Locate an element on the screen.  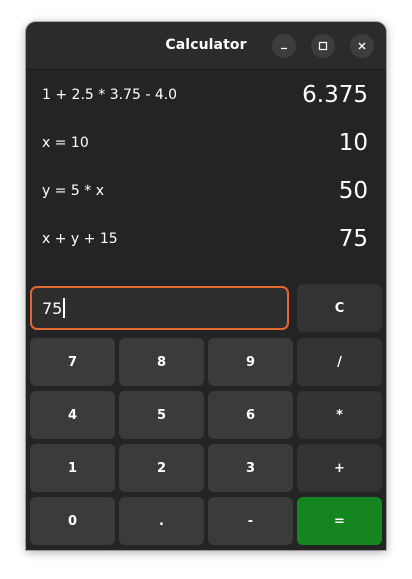
plus-button: + is located at coordinates (339, 468).